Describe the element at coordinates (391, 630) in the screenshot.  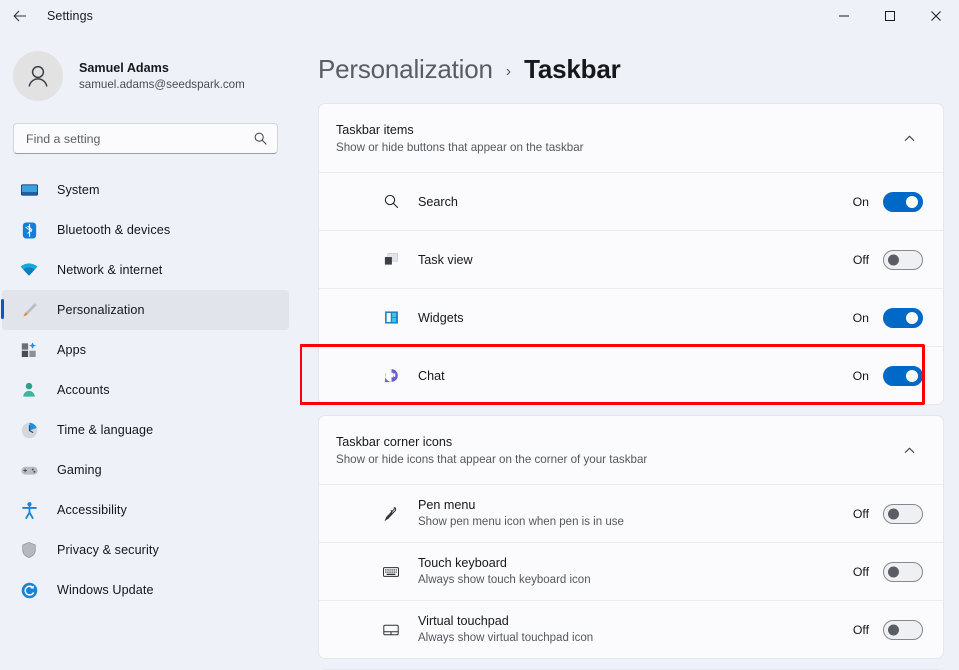
I see `touchpad-icon` at that location.